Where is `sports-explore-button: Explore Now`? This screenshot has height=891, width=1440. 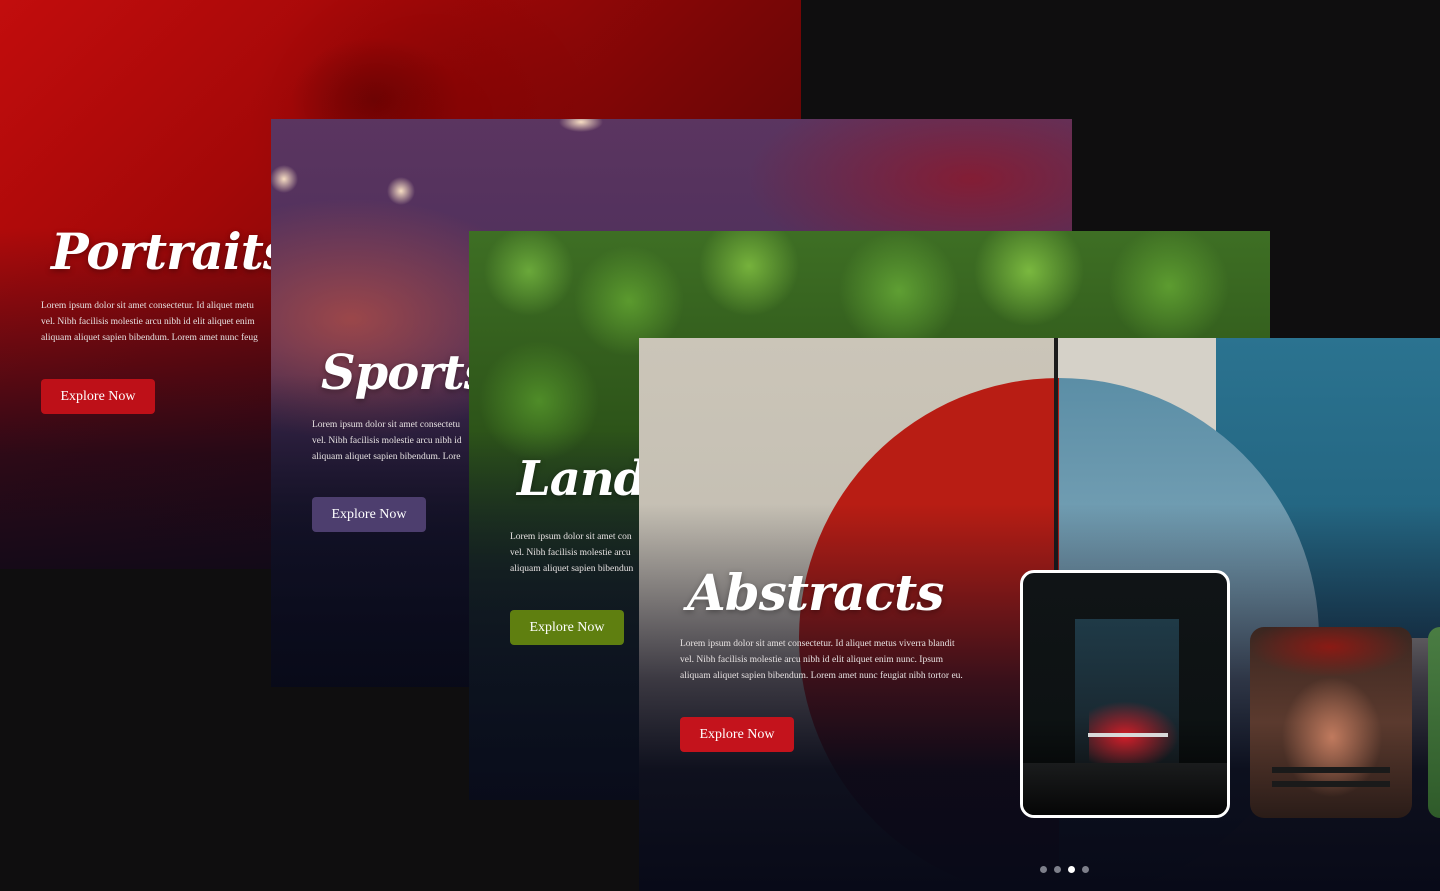 sports-explore-button: Explore Now is located at coordinates (369, 514).